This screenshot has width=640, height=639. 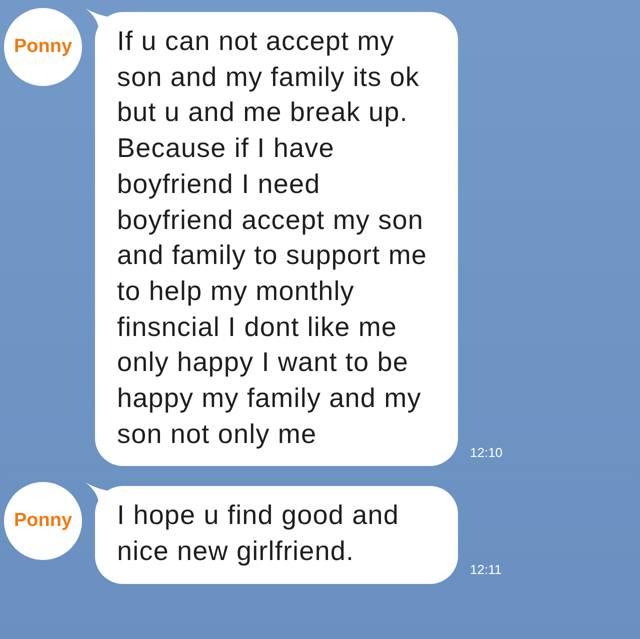 What do you see at coordinates (486, 570) in the screenshot?
I see `timestamp: 12:11` at bounding box center [486, 570].